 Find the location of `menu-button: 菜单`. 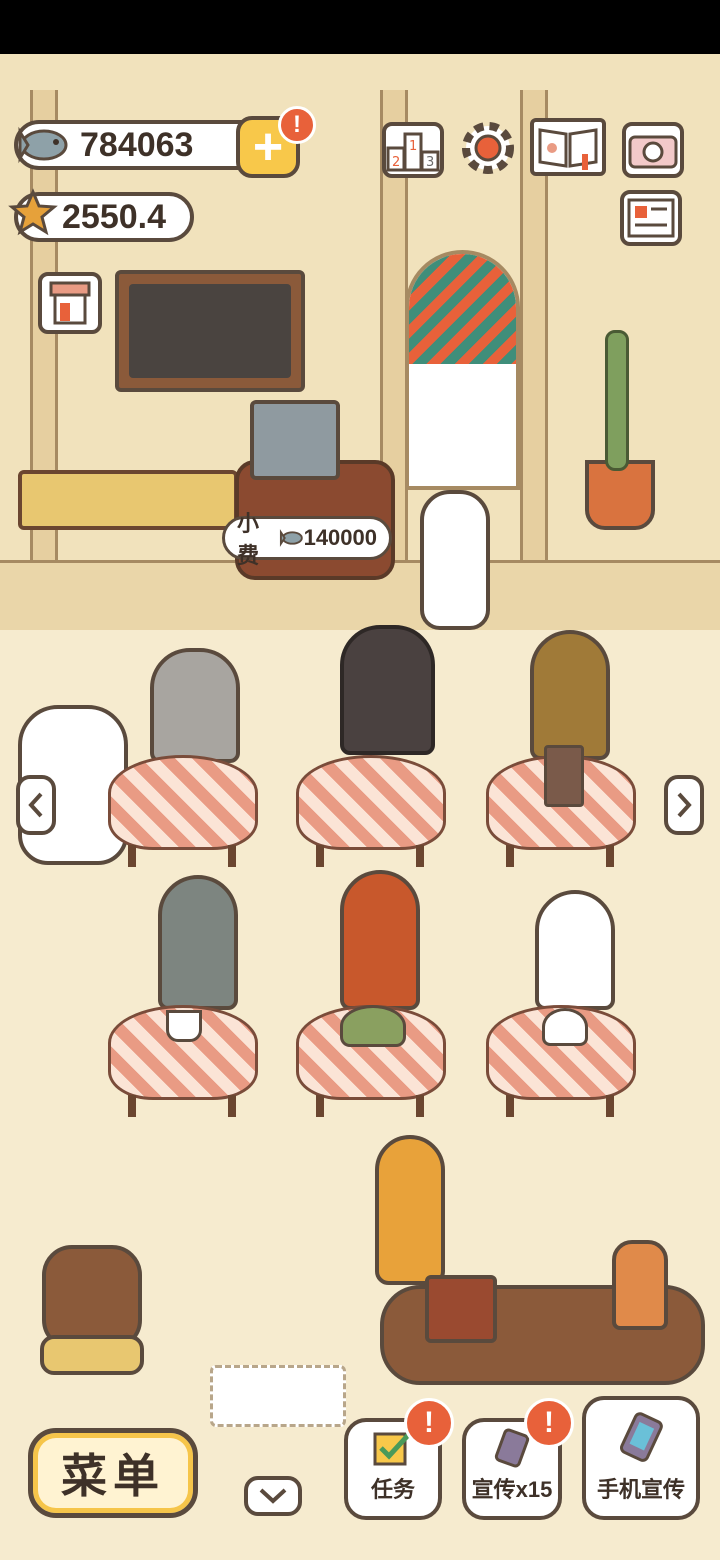

menu-button: 菜单 is located at coordinates (113, 1473).